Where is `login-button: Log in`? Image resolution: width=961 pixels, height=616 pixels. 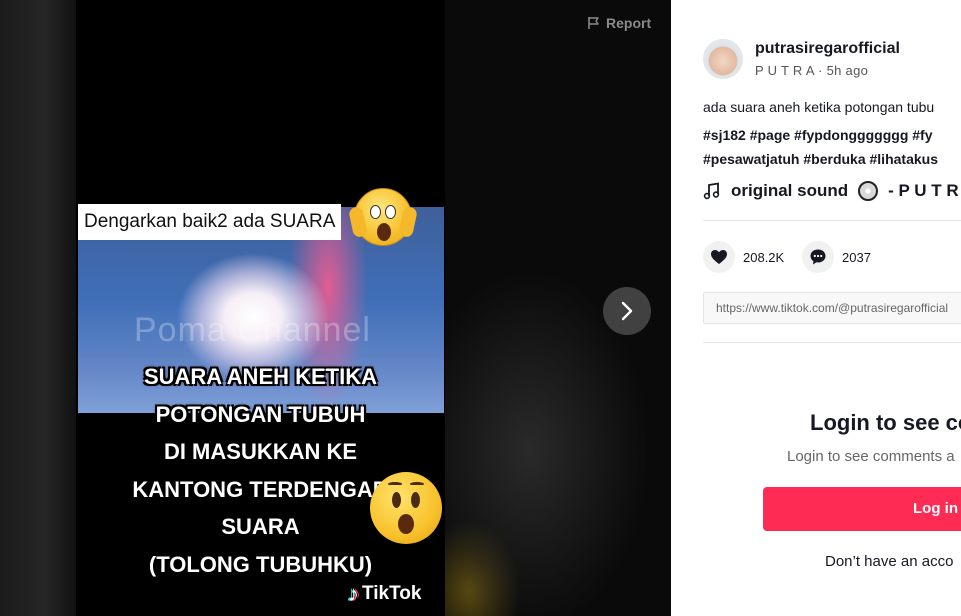 login-button: Log in is located at coordinates (862, 509).